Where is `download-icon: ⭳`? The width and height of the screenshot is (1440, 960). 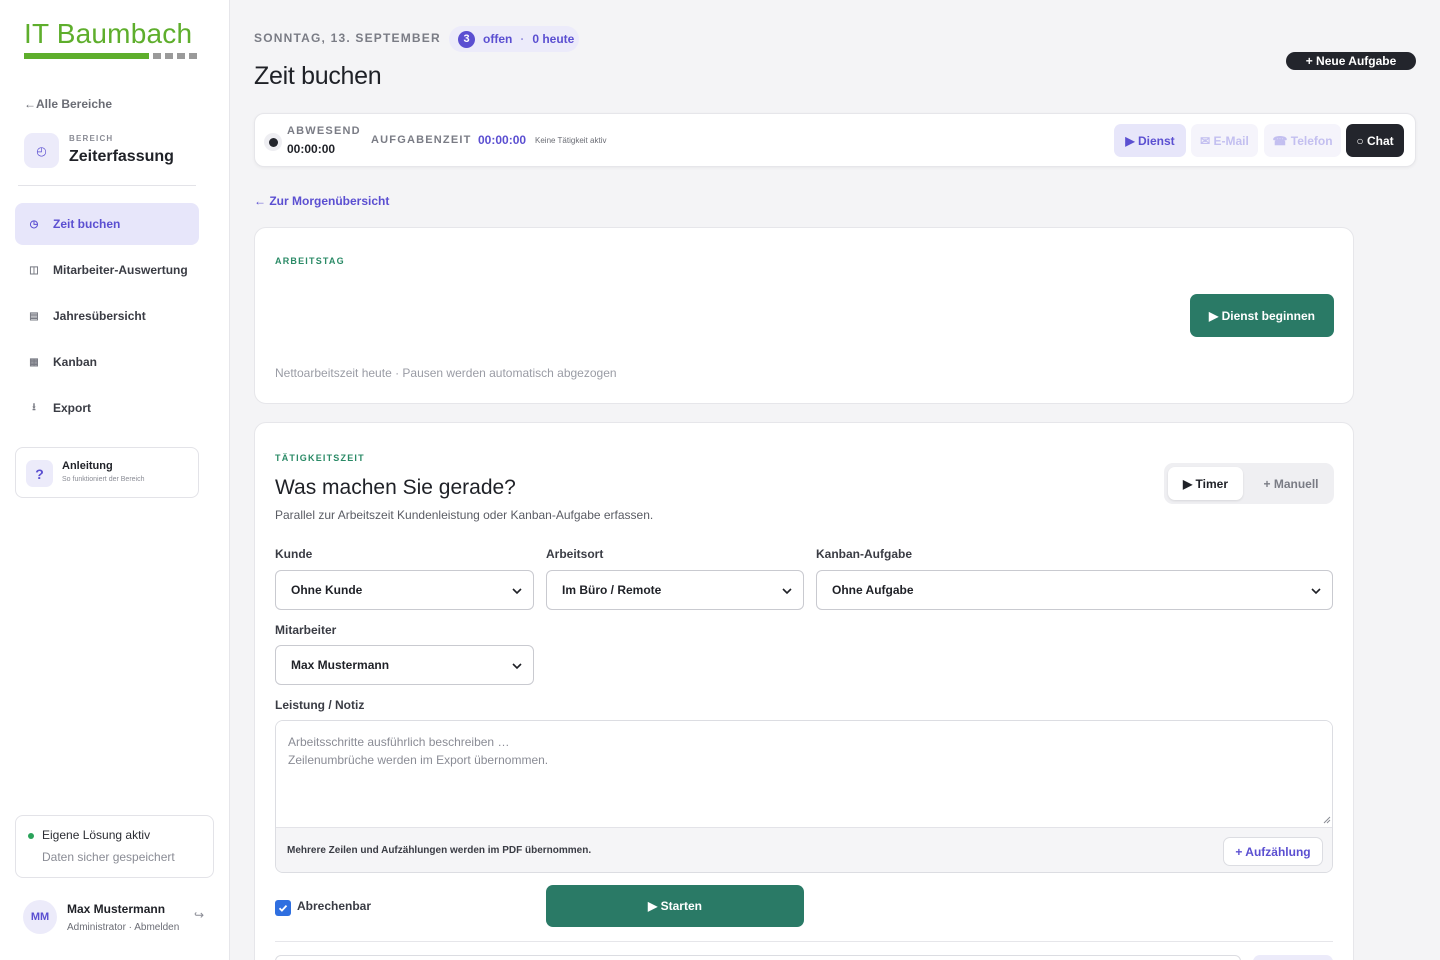 download-icon: ⭳ is located at coordinates (34, 407).